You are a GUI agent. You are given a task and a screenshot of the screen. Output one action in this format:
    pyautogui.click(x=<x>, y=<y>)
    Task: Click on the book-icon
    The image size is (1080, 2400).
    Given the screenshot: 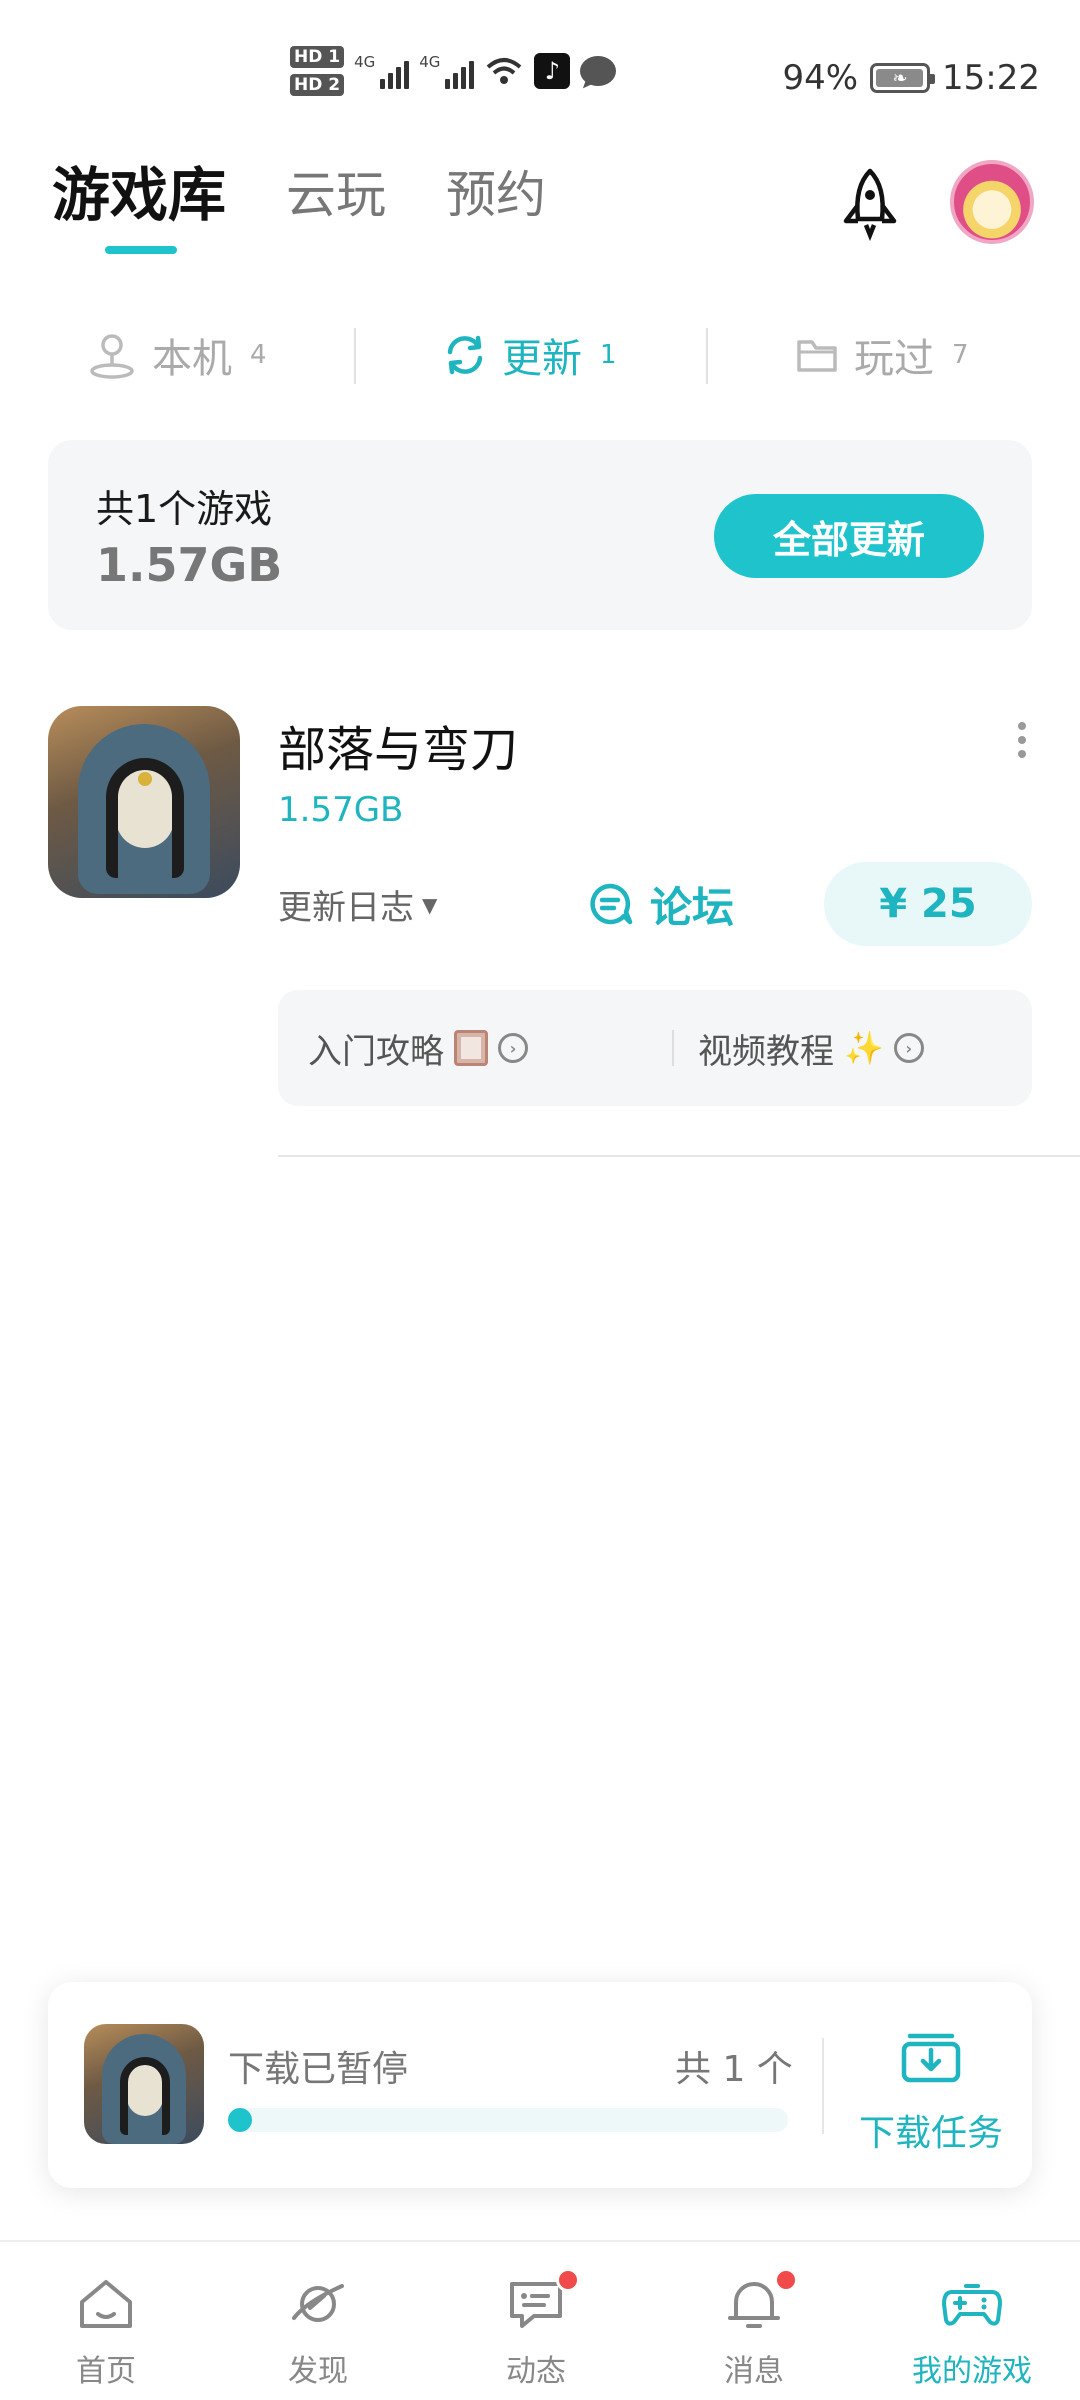 What is the action you would take?
    pyautogui.click(x=471, y=1048)
    